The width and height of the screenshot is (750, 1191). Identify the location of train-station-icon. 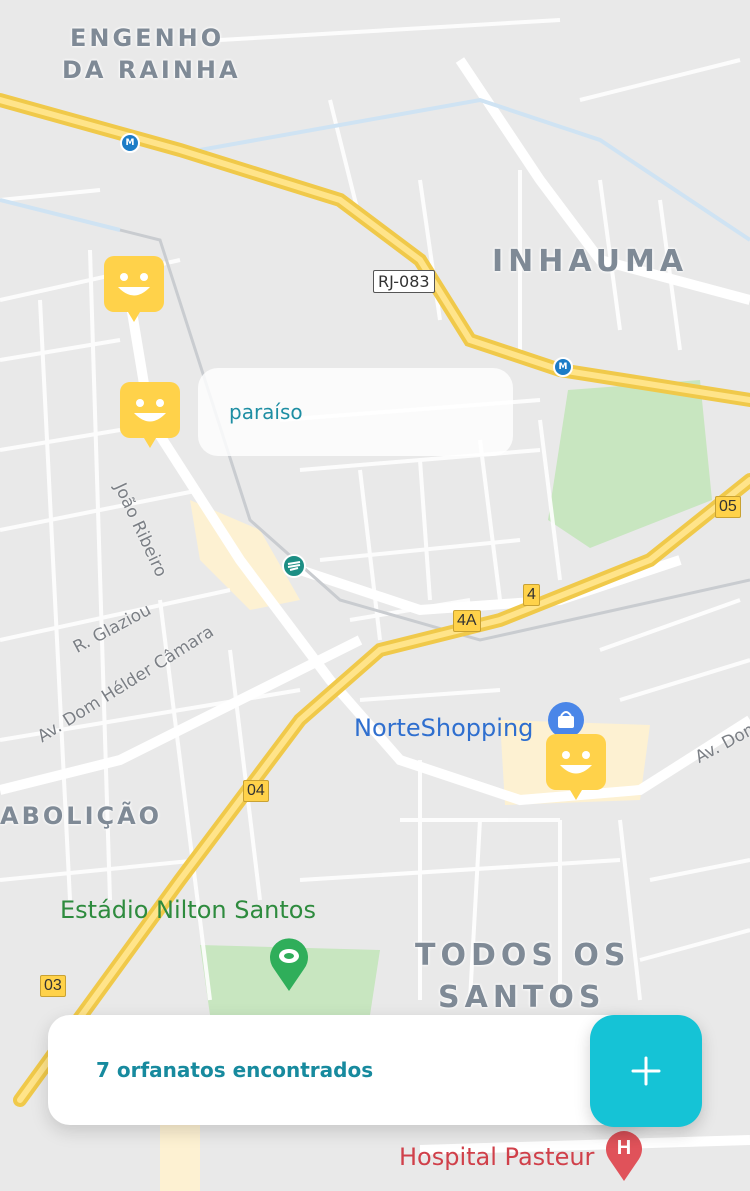
(294, 566).